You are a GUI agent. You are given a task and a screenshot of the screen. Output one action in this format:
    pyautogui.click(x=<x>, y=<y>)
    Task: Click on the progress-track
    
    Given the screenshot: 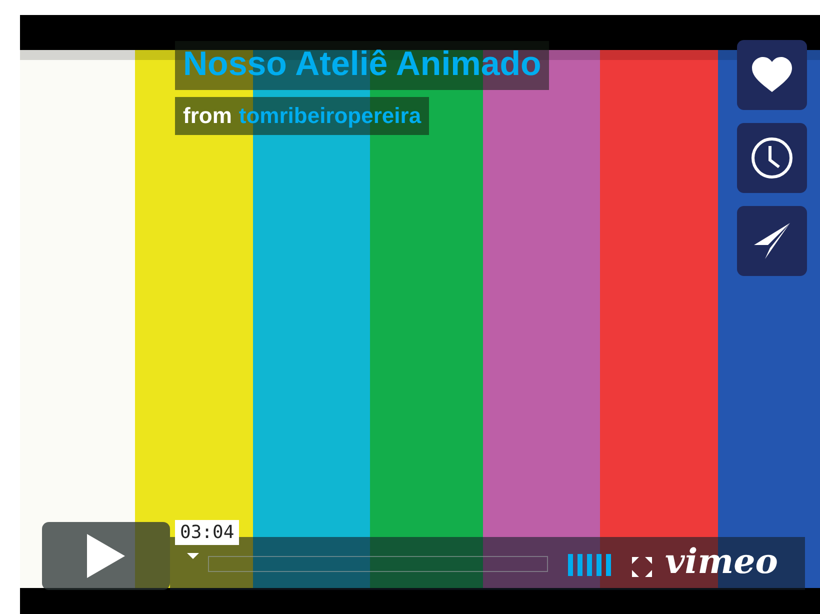 What is the action you would take?
    pyautogui.click(x=378, y=564)
    